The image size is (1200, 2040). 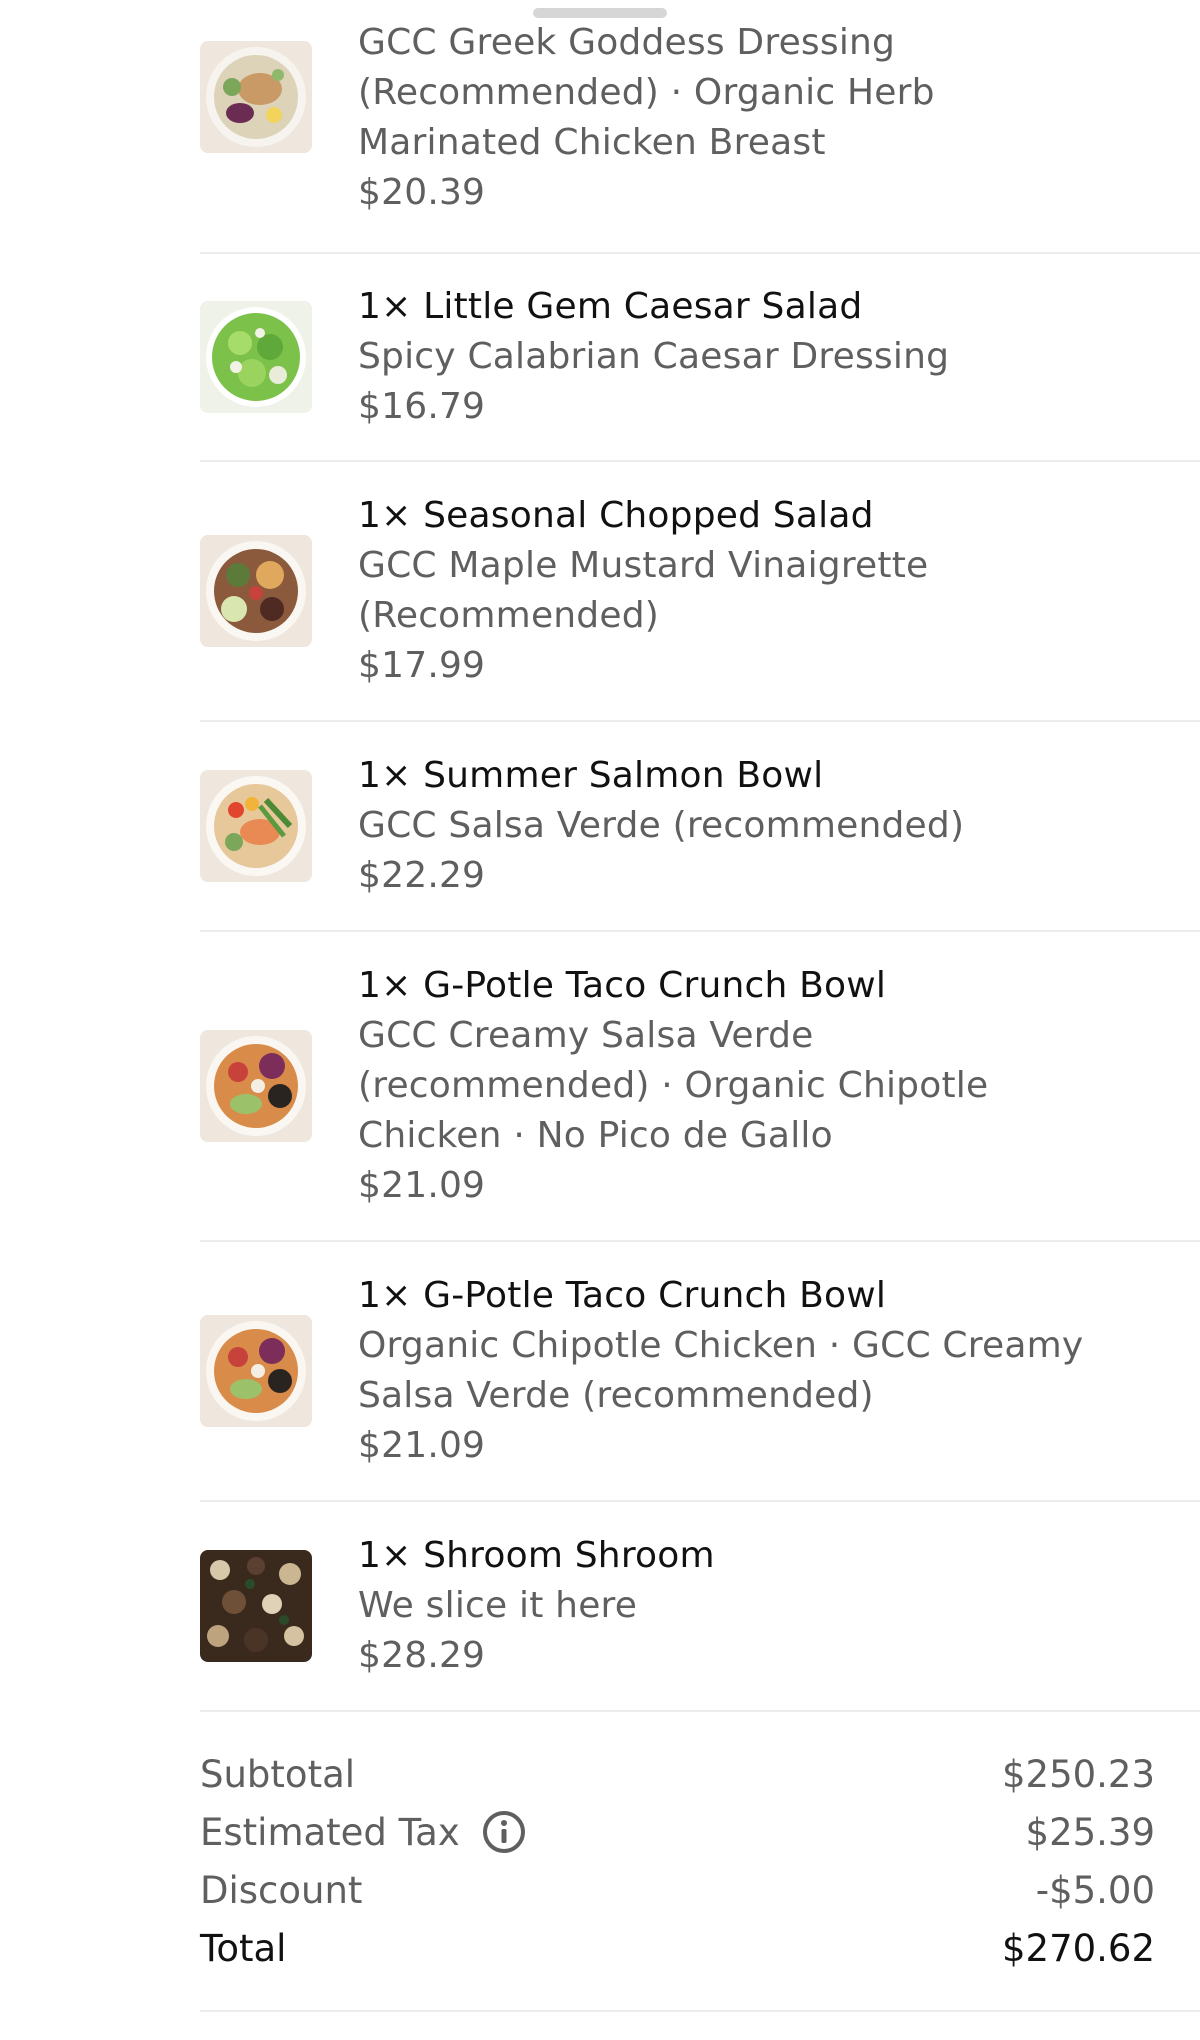 What do you see at coordinates (1090, 1832) in the screenshot?
I see `tax-value: $25.39` at bounding box center [1090, 1832].